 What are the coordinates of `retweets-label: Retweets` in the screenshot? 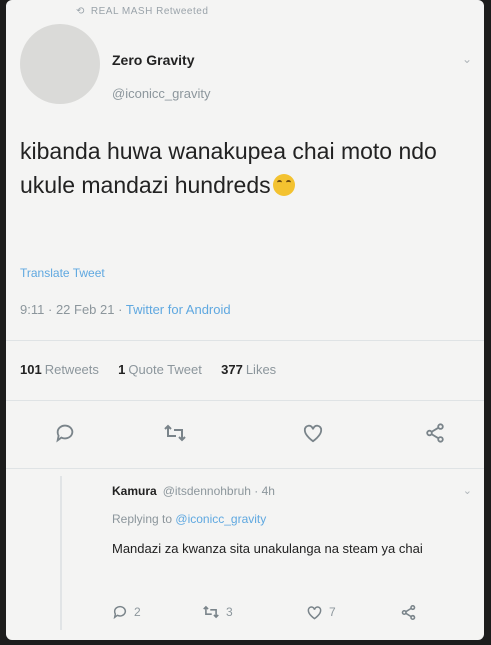 It's located at (71, 369).